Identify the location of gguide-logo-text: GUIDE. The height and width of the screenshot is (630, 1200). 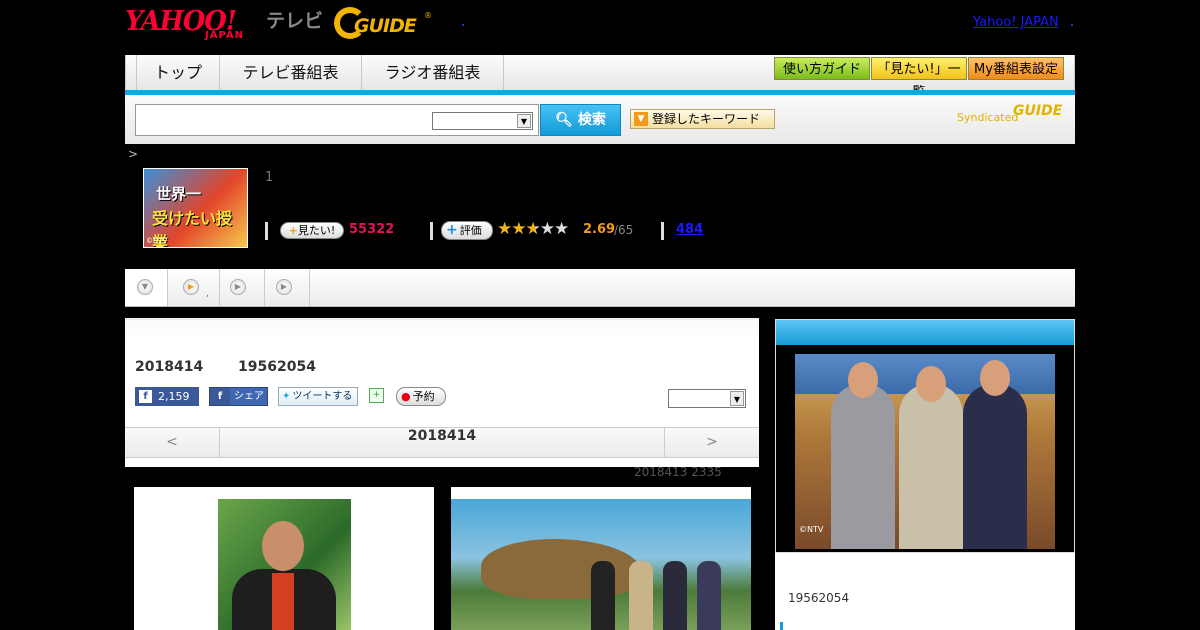
(385, 26).